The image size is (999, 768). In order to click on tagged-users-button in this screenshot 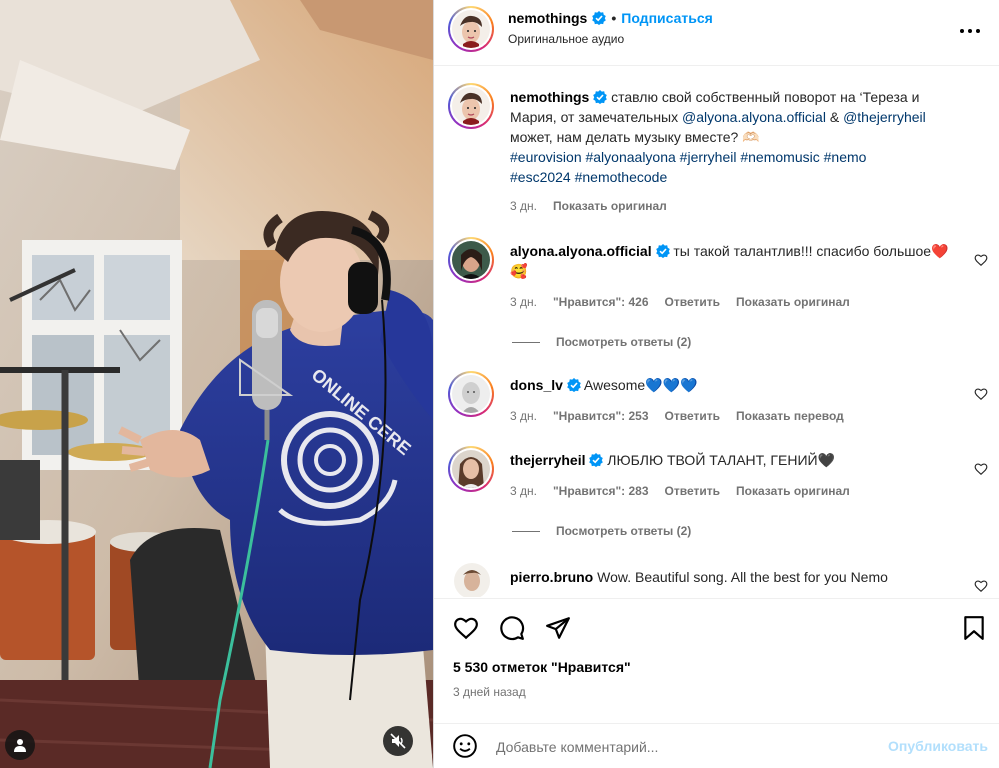, I will do `click(20, 745)`.